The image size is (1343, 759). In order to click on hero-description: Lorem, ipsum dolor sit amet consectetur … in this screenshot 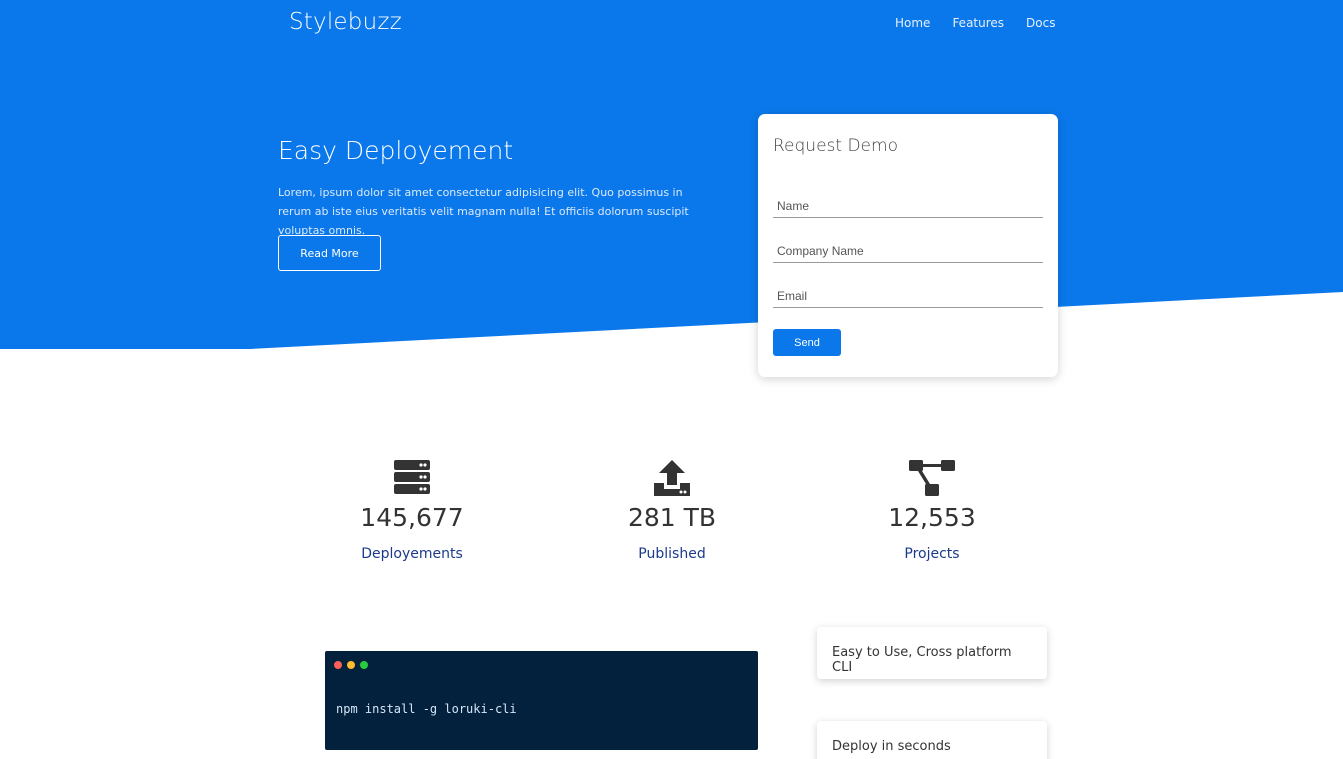, I will do `click(483, 211)`.